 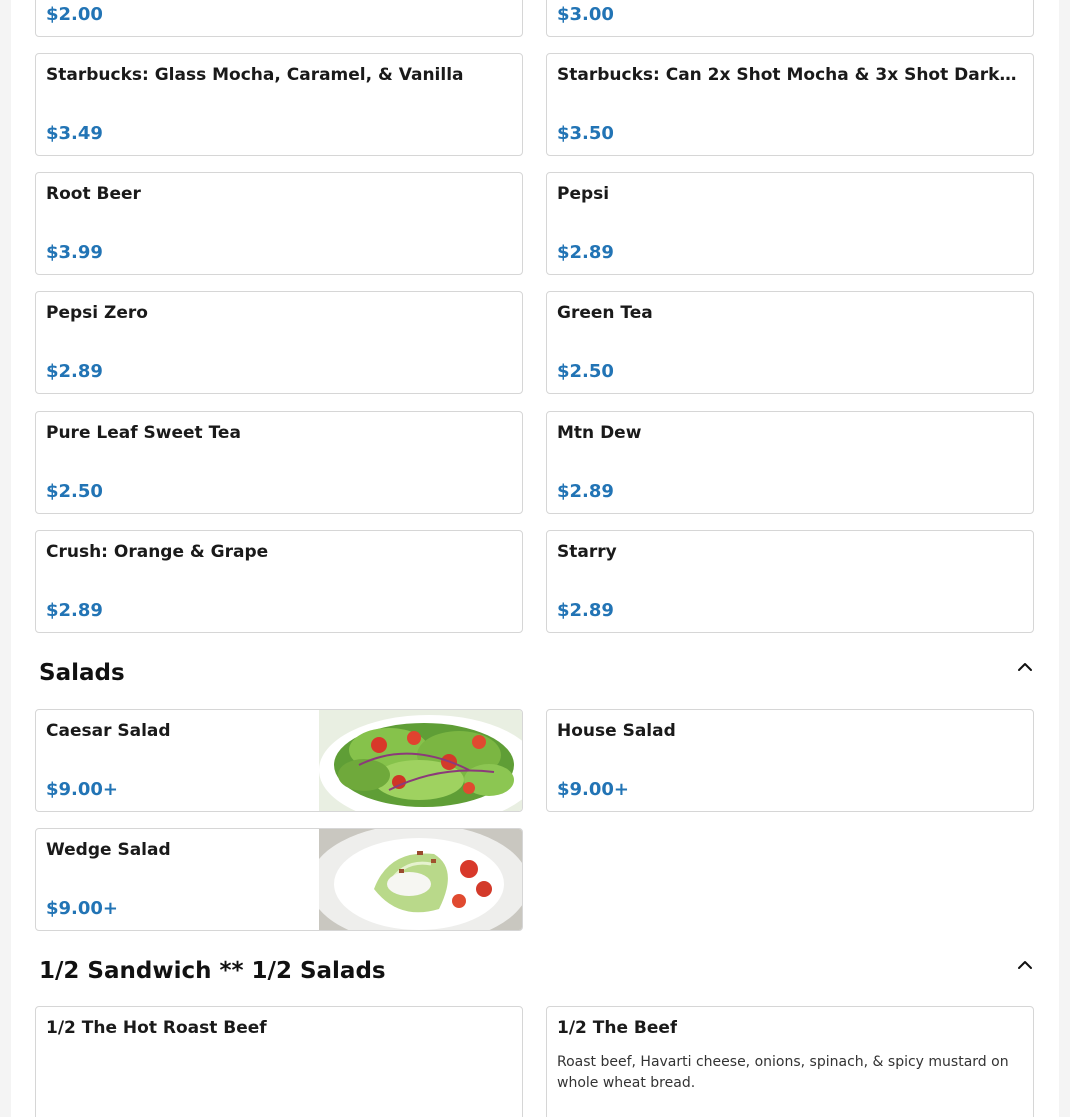 What do you see at coordinates (156, 1028) in the screenshot?
I see `item-name: 1/2 The Hot Roast Beef` at bounding box center [156, 1028].